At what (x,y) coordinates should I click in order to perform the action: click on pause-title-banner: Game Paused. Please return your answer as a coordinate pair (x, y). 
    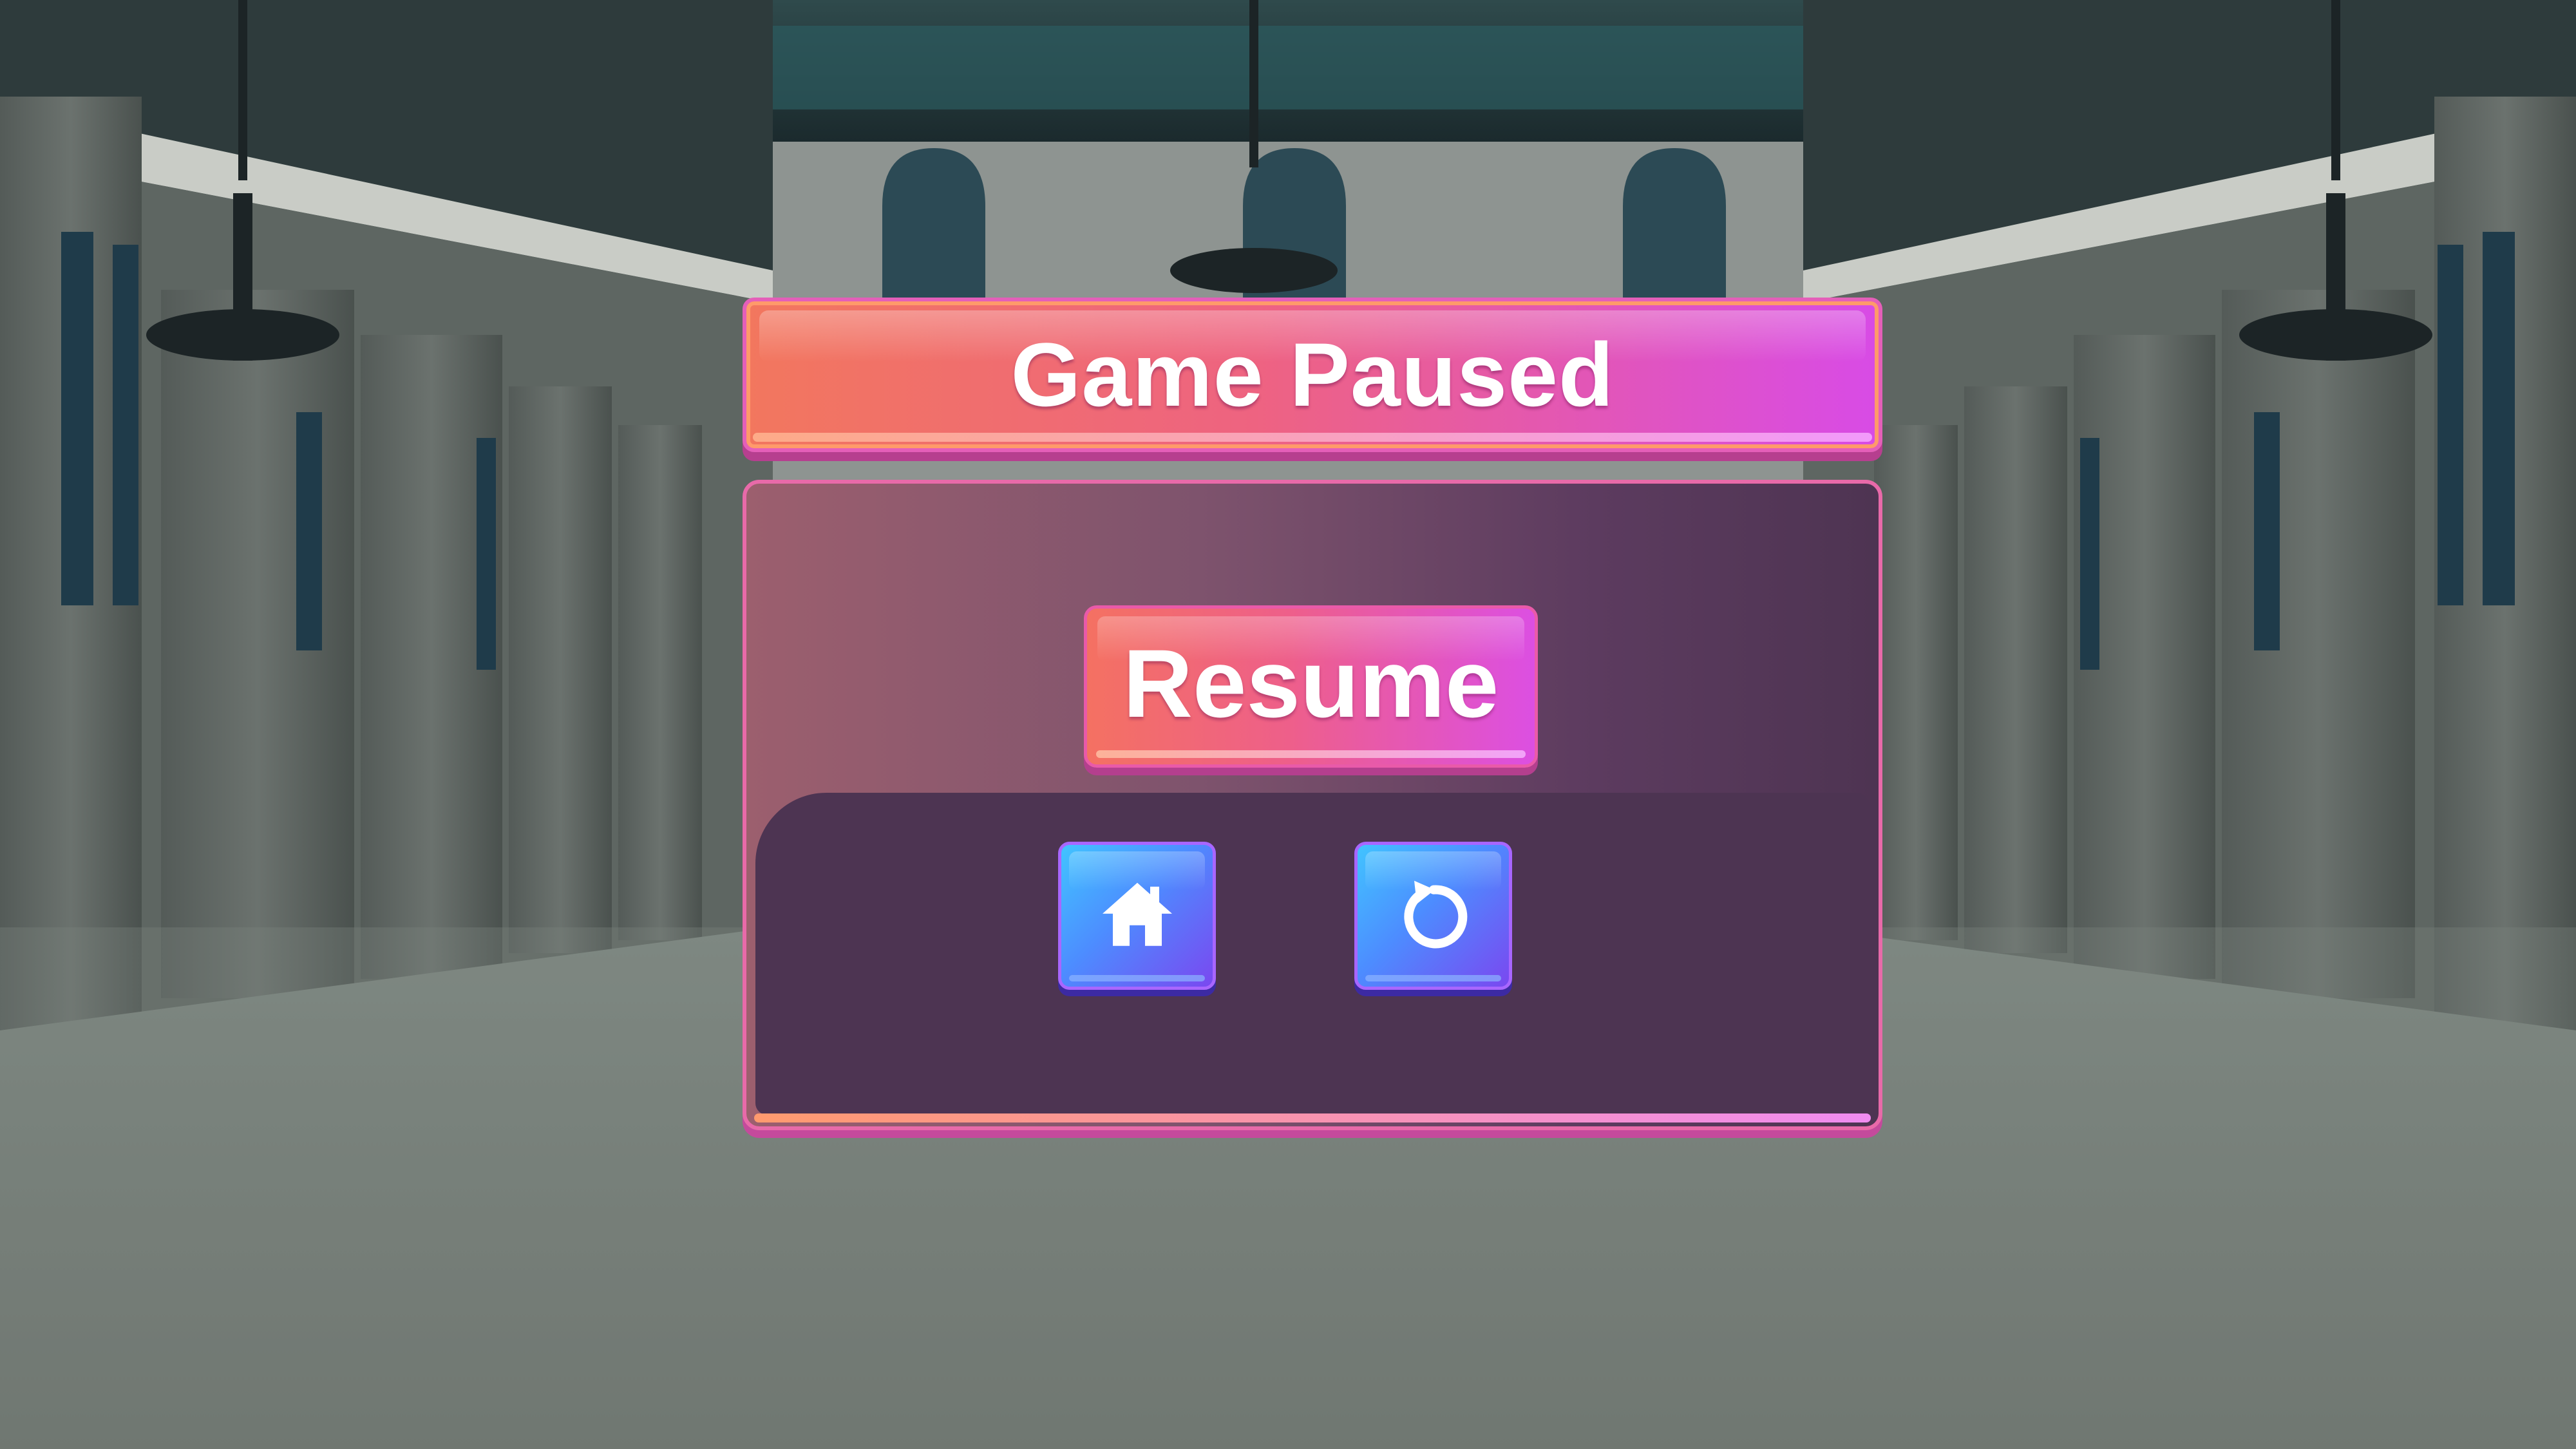
    Looking at the image, I should click on (1313, 375).